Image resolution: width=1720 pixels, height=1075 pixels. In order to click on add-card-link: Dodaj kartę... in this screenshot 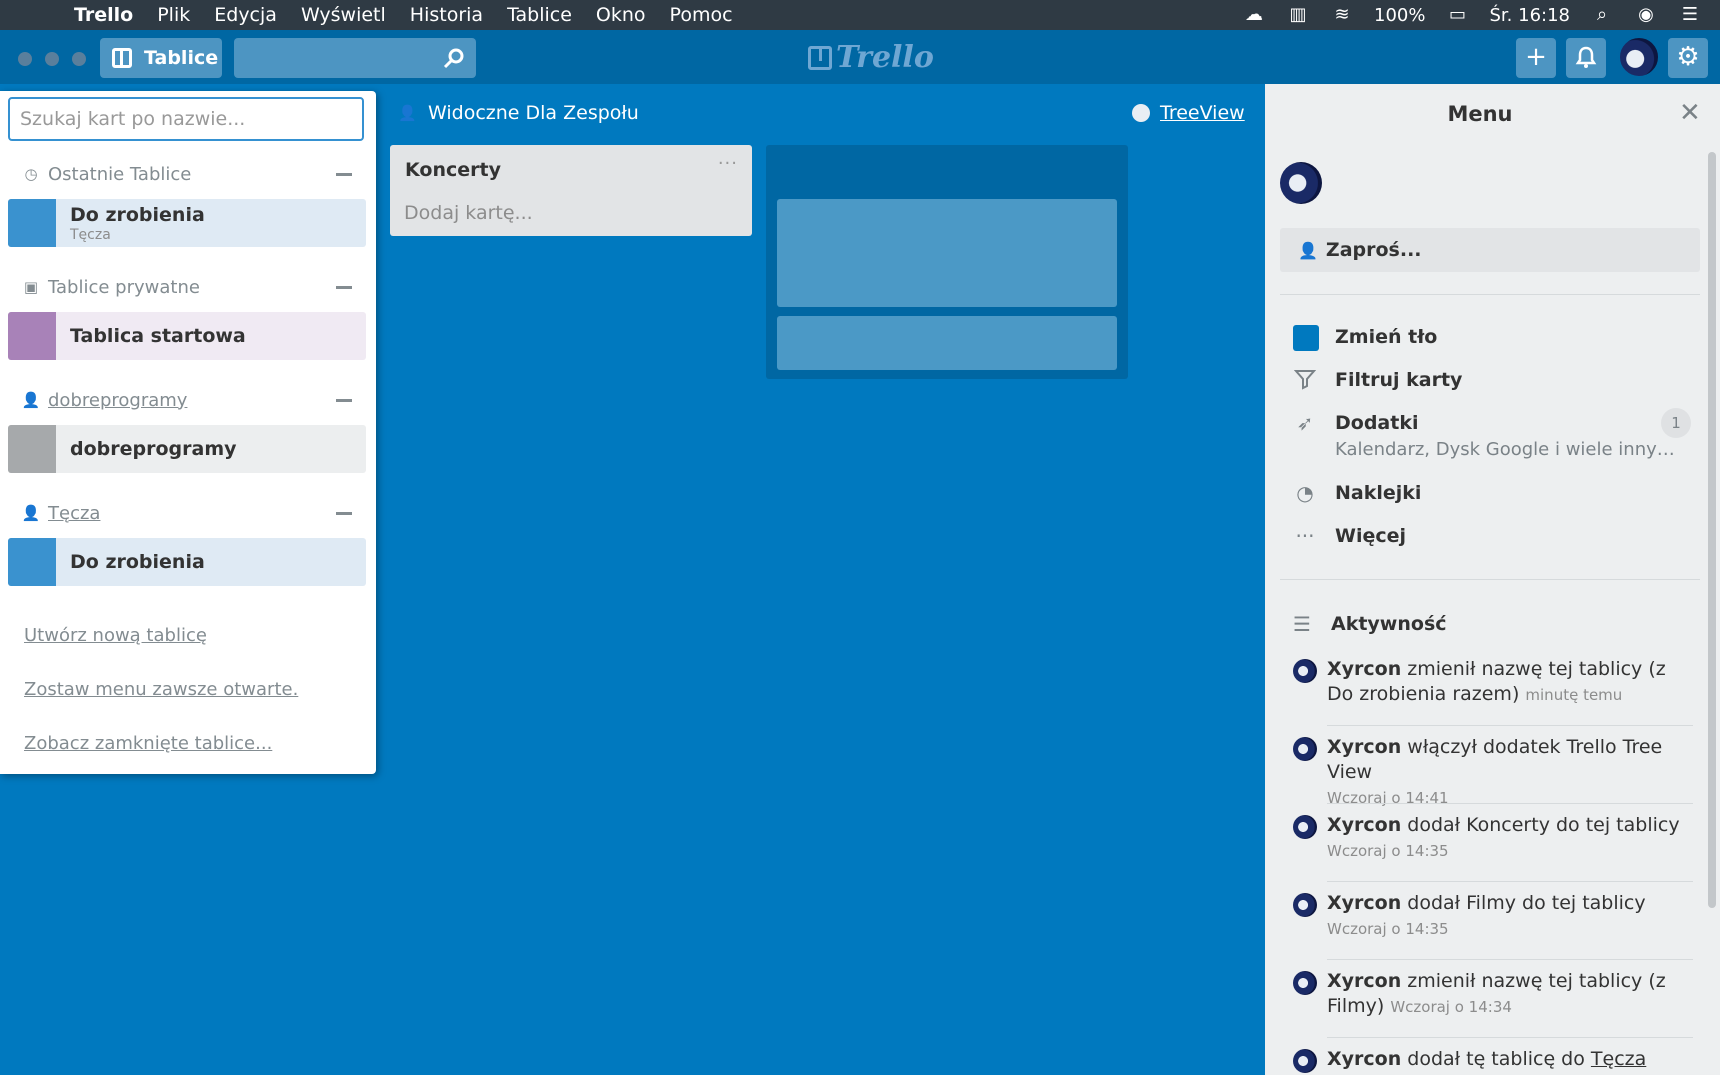, I will do `click(468, 213)`.